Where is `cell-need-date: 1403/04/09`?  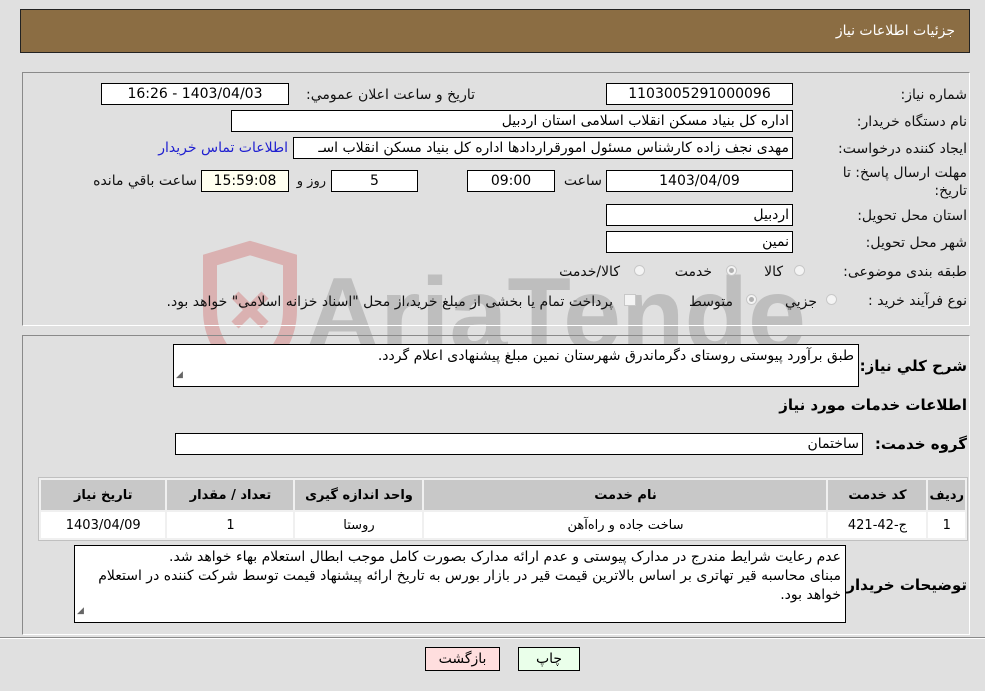 cell-need-date: 1403/04/09 is located at coordinates (103, 525).